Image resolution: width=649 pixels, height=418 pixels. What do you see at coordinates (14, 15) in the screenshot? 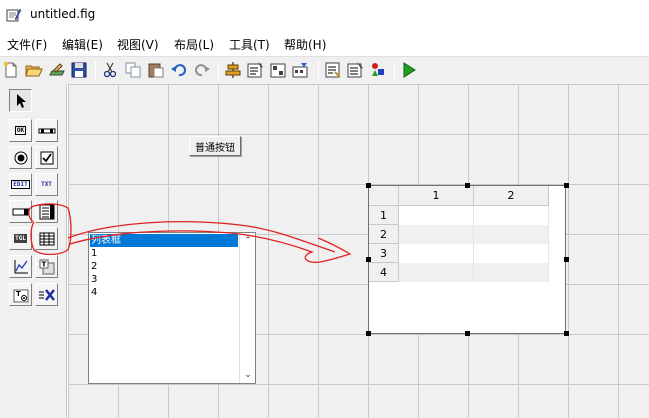
I see `figure-app-icon` at bounding box center [14, 15].